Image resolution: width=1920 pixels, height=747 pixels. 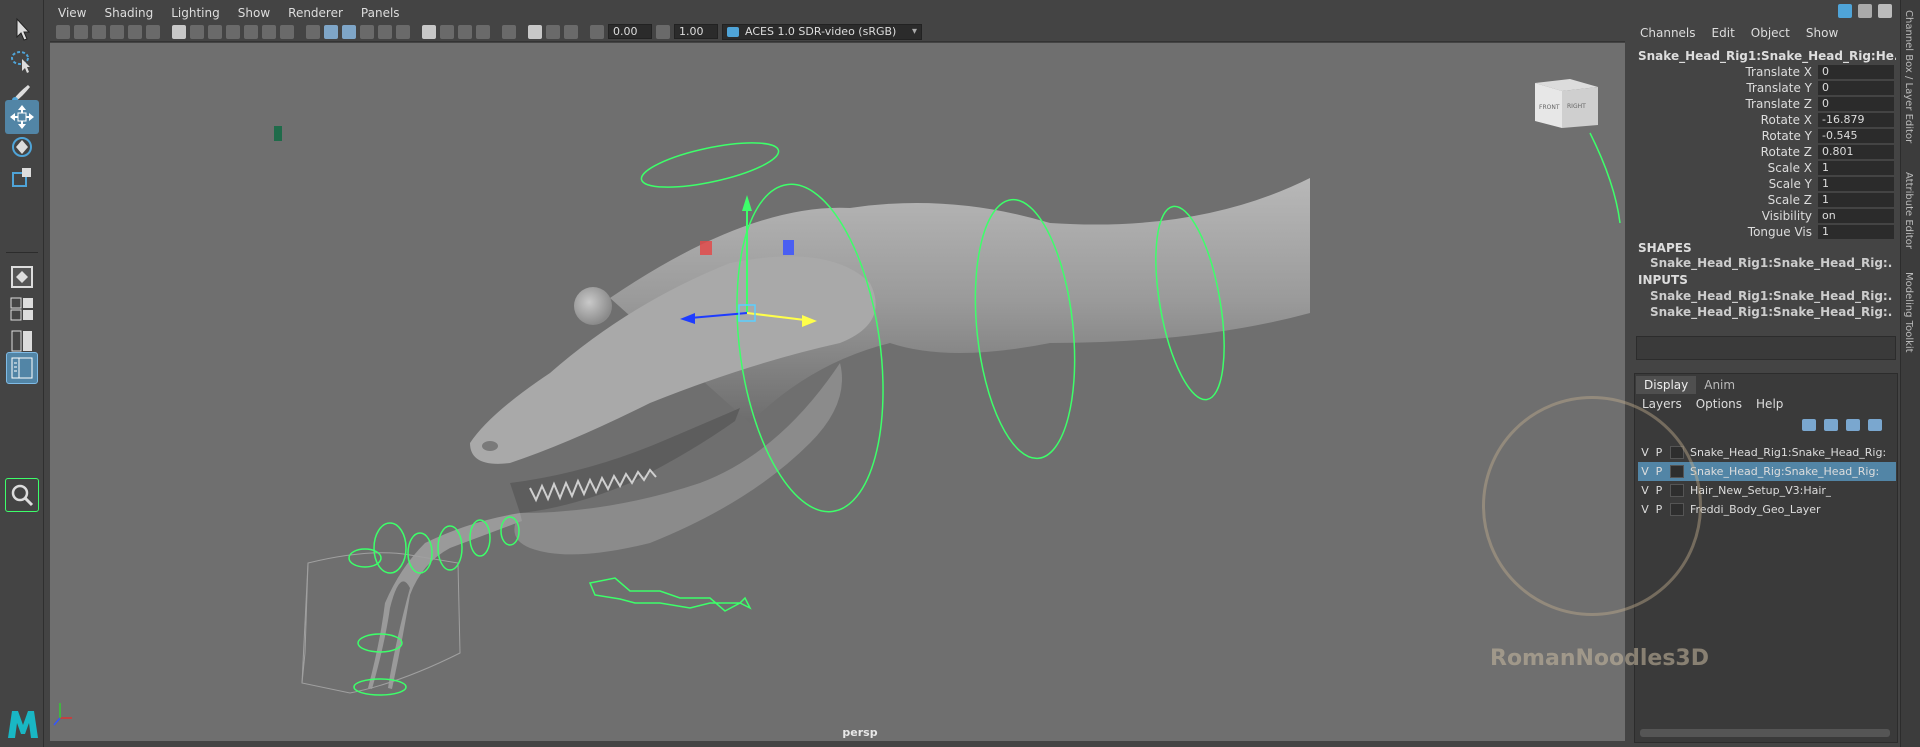 What do you see at coordinates (254, 13) in the screenshot?
I see `menu-show: Show` at bounding box center [254, 13].